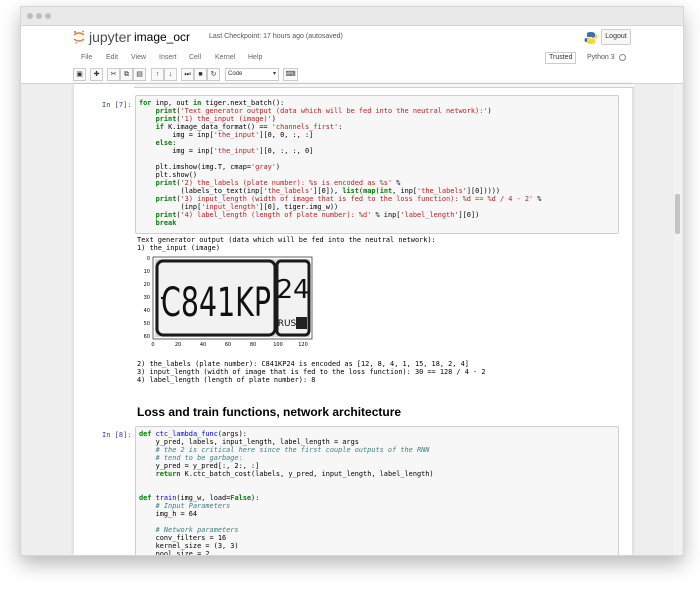  Describe the element at coordinates (113, 74) in the screenshot. I see `cut-icon: ✂` at that location.